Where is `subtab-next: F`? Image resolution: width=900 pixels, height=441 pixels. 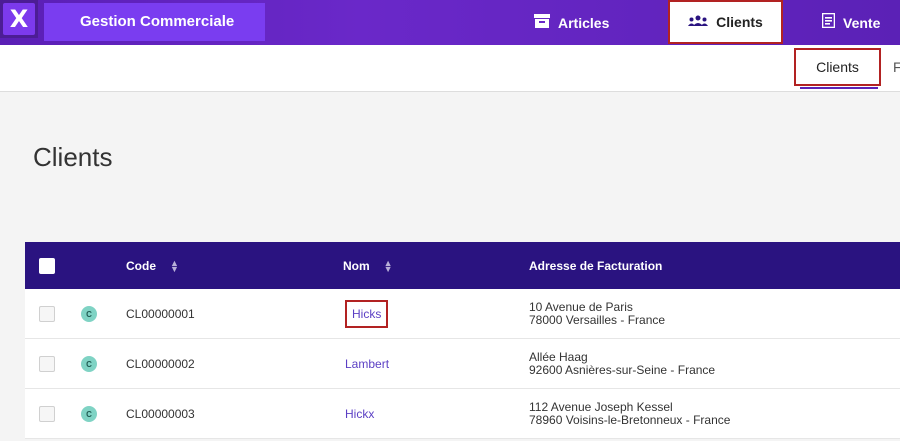 subtab-next: F is located at coordinates (896, 67).